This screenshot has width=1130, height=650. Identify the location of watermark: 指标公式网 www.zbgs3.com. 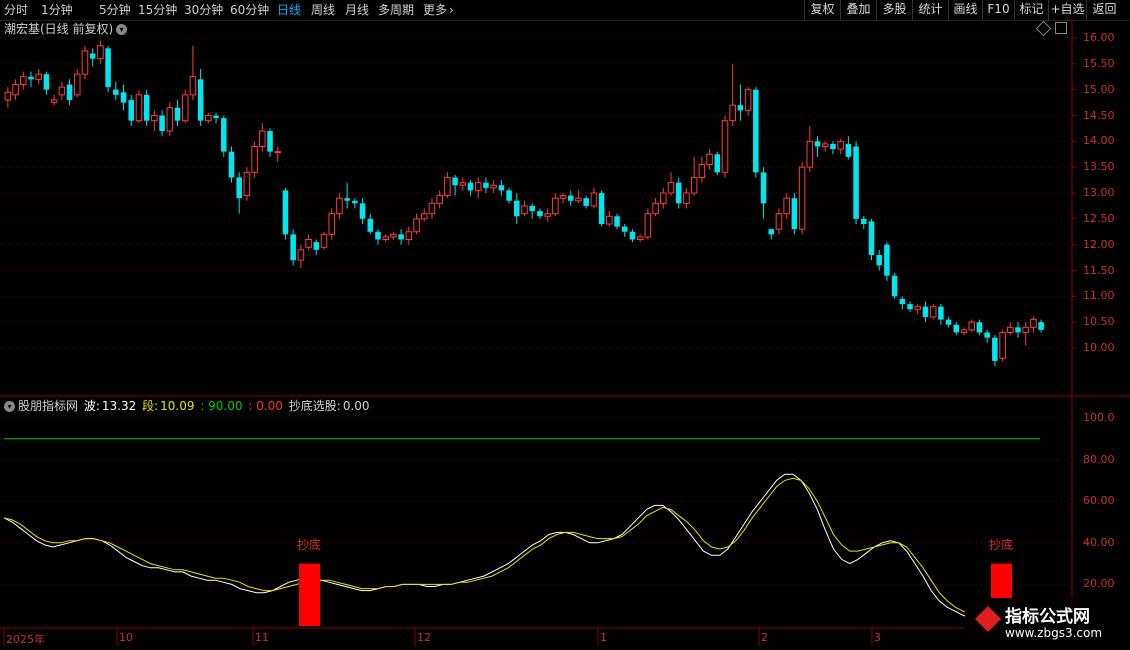
(1047, 624).